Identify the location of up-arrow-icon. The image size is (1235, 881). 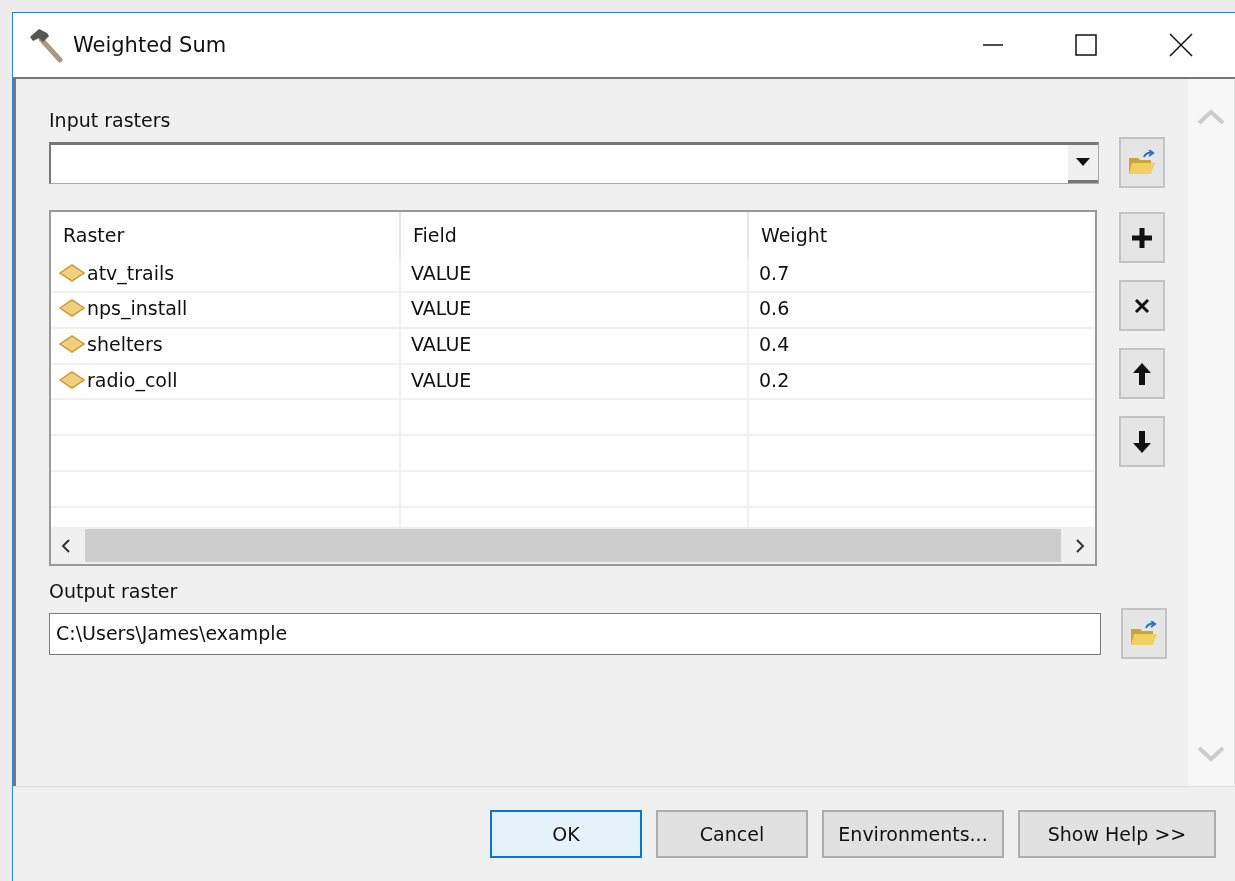
(1142, 373).